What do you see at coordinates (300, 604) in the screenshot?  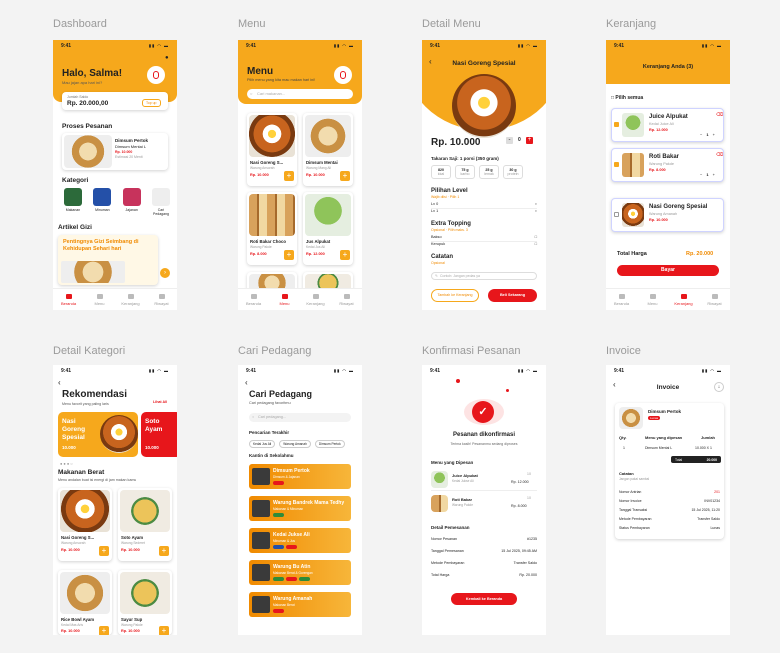 I see `shop-card: Warung Amanah Makanan Berat` at bounding box center [300, 604].